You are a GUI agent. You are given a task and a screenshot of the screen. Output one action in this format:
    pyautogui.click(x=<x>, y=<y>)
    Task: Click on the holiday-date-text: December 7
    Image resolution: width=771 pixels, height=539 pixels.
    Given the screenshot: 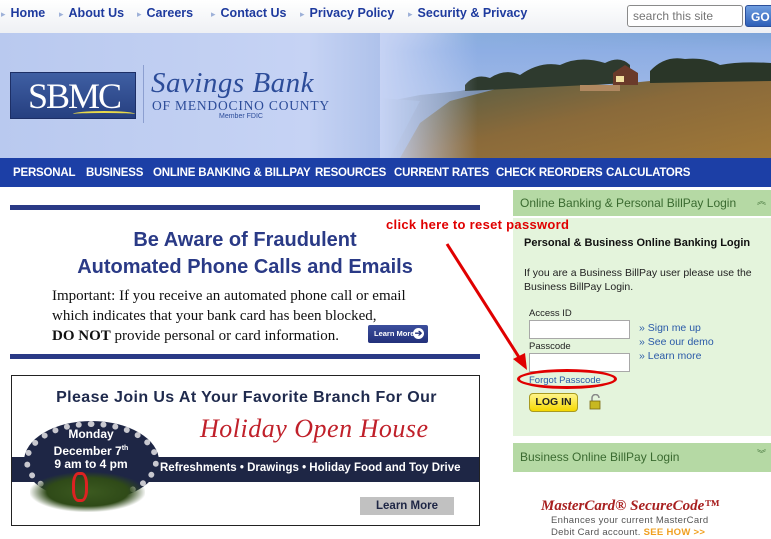 What is the action you would take?
    pyautogui.click(x=87, y=450)
    